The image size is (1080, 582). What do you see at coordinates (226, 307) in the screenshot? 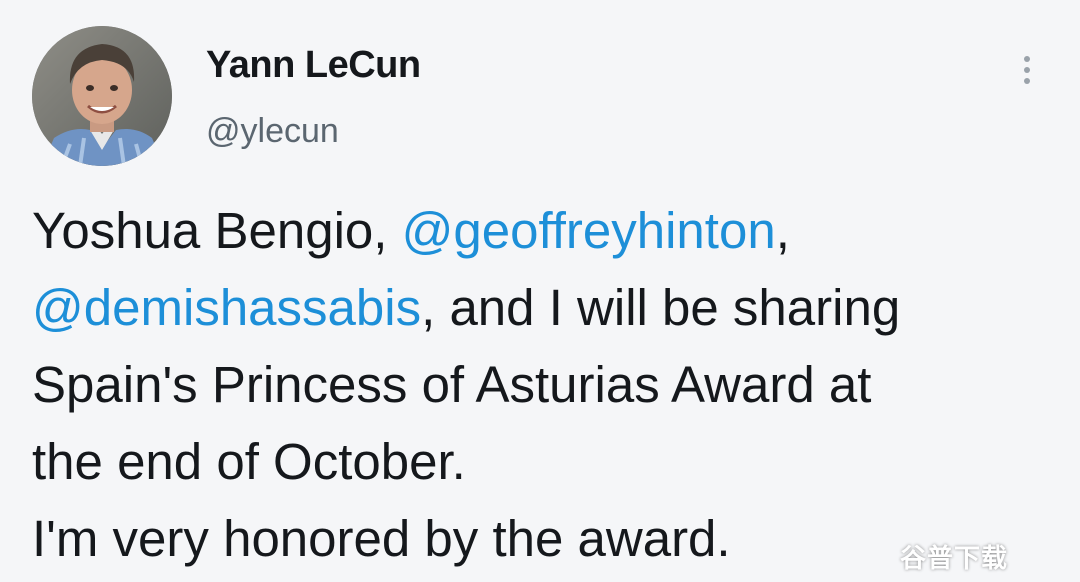
I see `mention-link-demishassabis: @demishassabis` at bounding box center [226, 307].